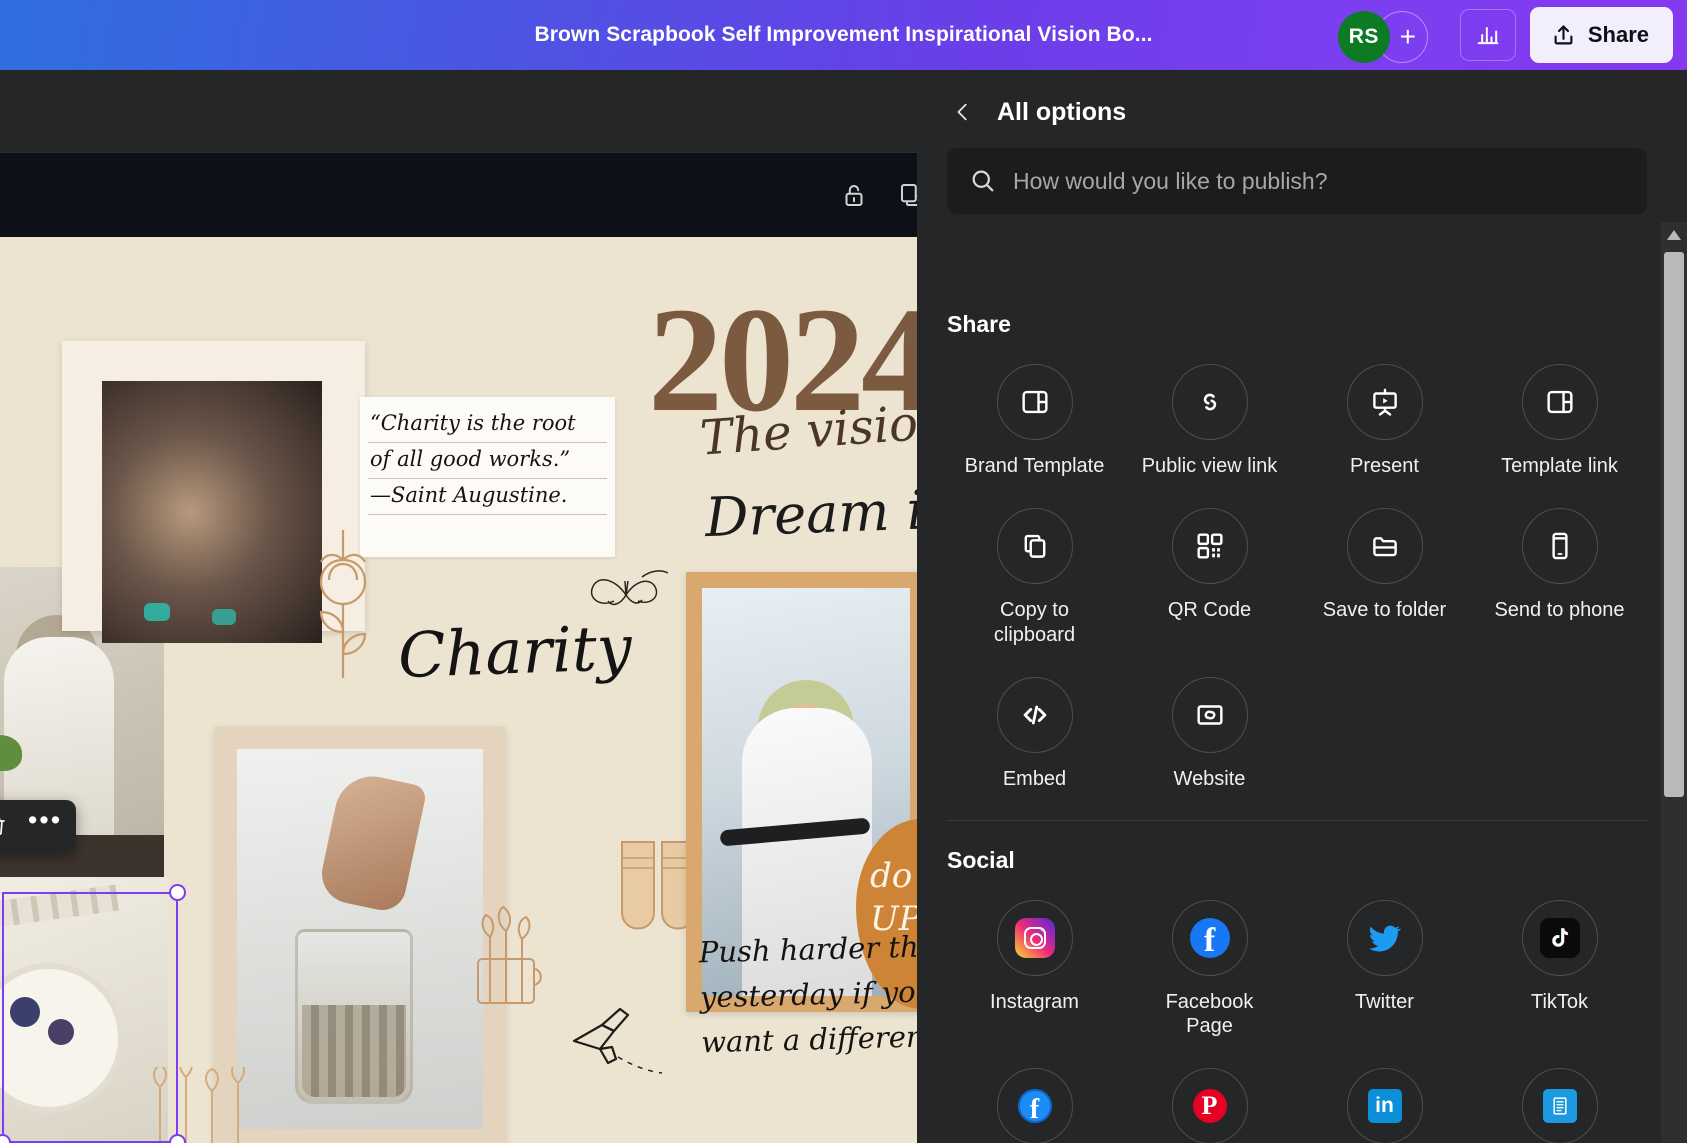 The width and height of the screenshot is (1687, 1143). Describe the element at coordinates (1674, 235) in the screenshot. I see `scroll-up-arrow-icon` at that location.